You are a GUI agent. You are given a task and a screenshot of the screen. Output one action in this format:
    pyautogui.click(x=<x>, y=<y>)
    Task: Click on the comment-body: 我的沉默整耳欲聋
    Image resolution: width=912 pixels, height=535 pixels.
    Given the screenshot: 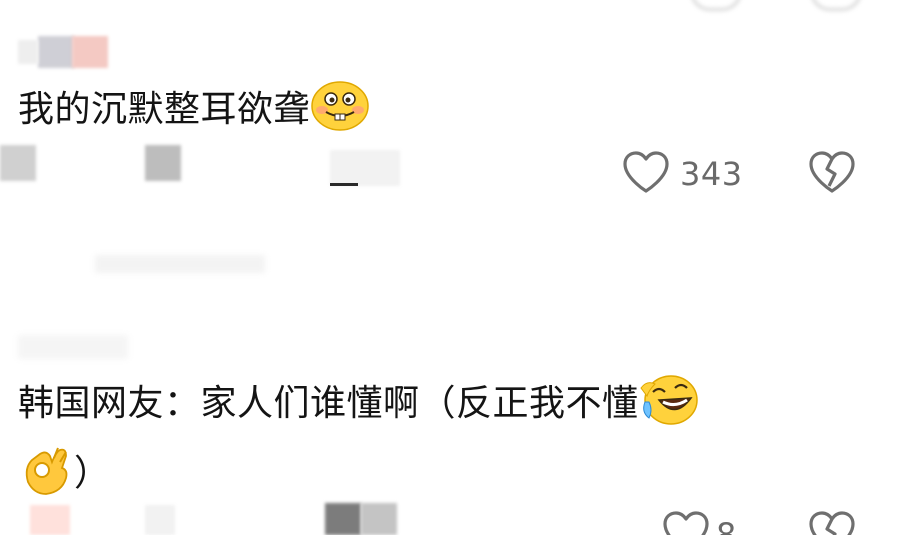 What is the action you would take?
    pyautogui.click(x=194, y=111)
    